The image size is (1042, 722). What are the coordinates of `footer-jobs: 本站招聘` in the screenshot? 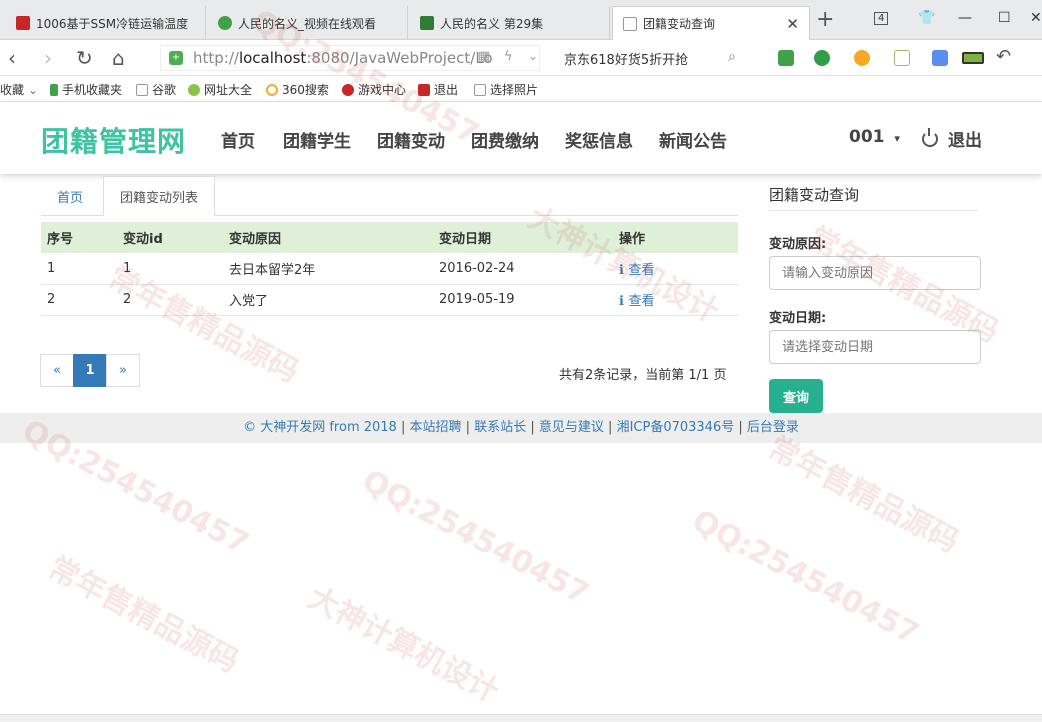 It's located at (436, 427).